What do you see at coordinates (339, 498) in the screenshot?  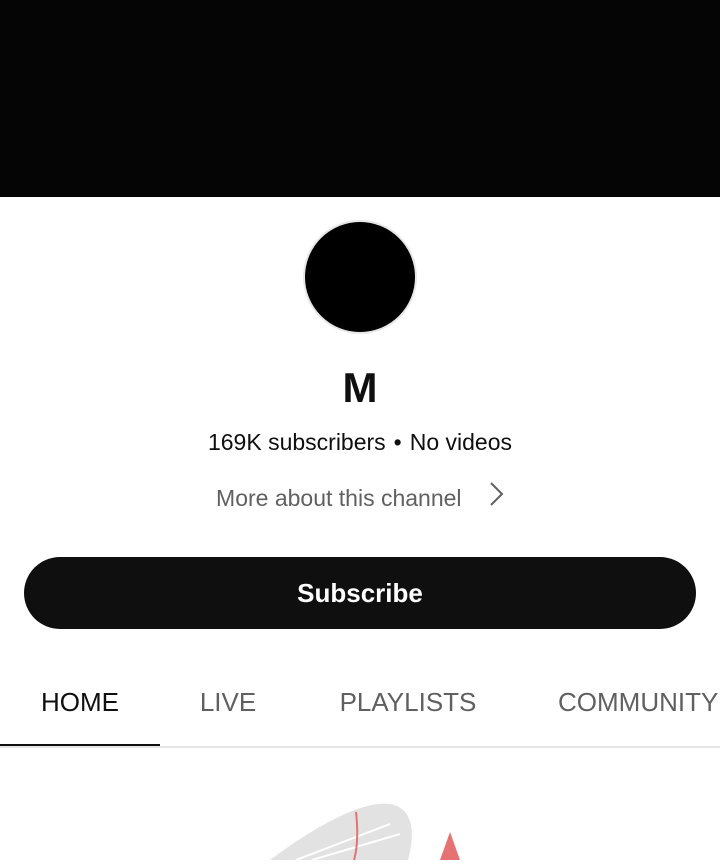 I see `more-about-label: More about this channel` at bounding box center [339, 498].